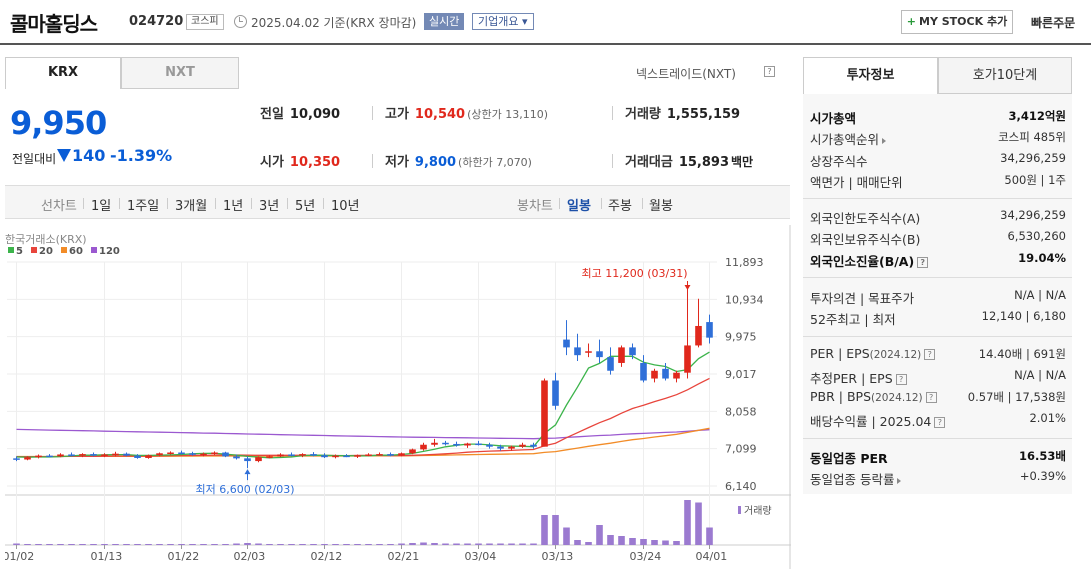  I want to click on volume-legend-swatch, so click(739, 510).